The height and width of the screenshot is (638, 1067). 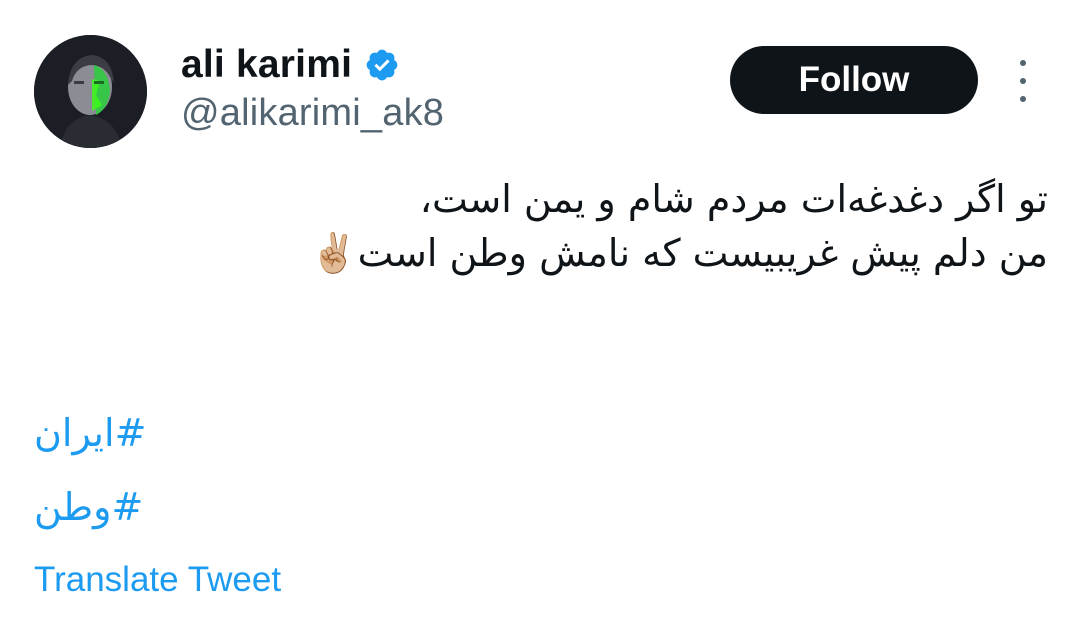 I want to click on victory-hand-emoji: ✌🏼, so click(x=334, y=253).